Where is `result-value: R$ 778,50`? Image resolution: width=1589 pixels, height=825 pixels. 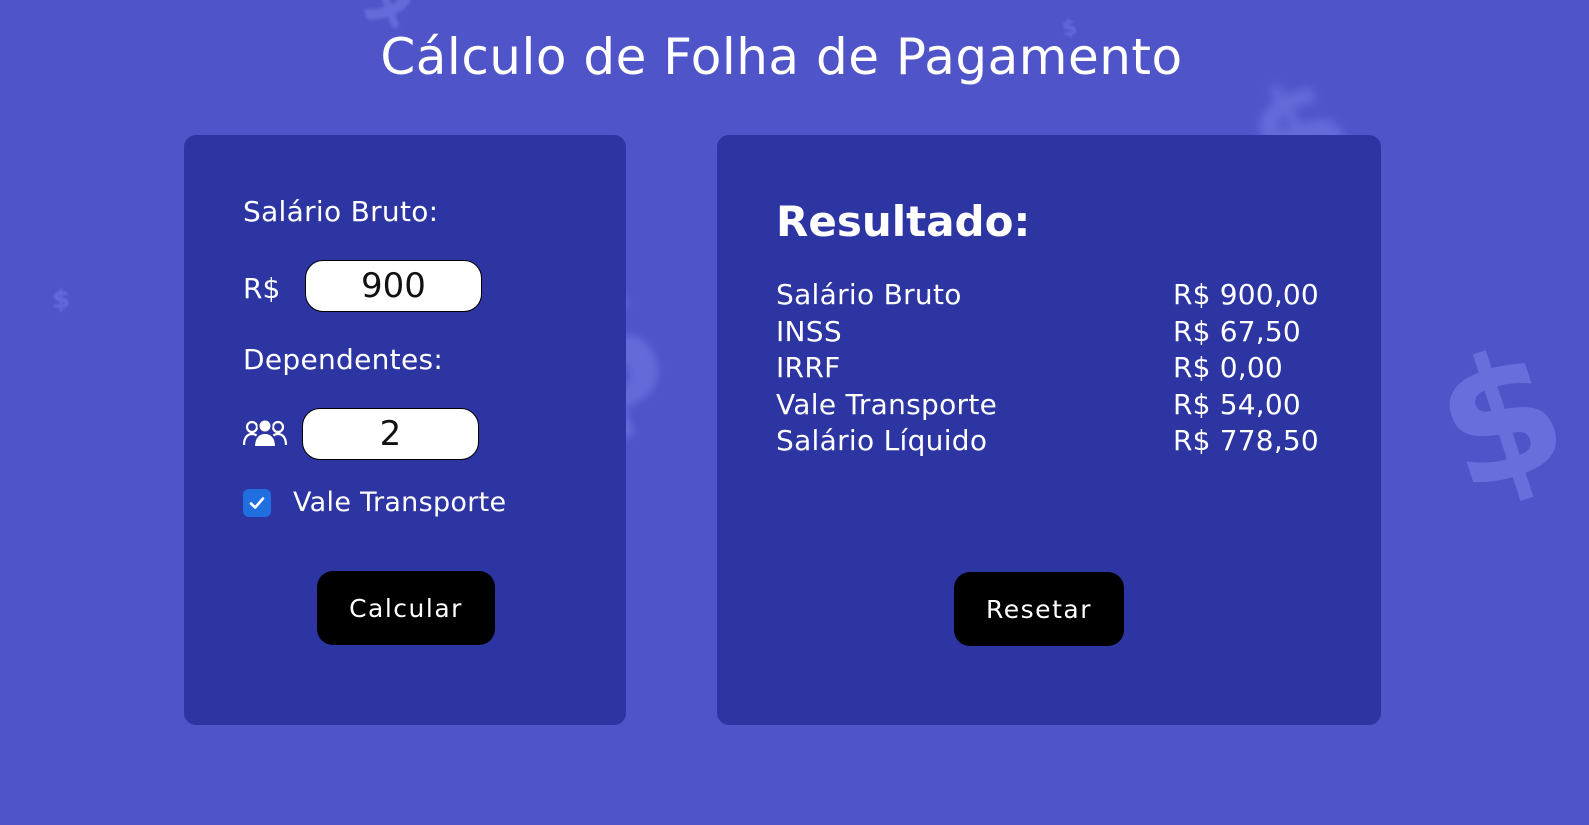
result-value: R$ 778,50 is located at coordinates (1246, 440).